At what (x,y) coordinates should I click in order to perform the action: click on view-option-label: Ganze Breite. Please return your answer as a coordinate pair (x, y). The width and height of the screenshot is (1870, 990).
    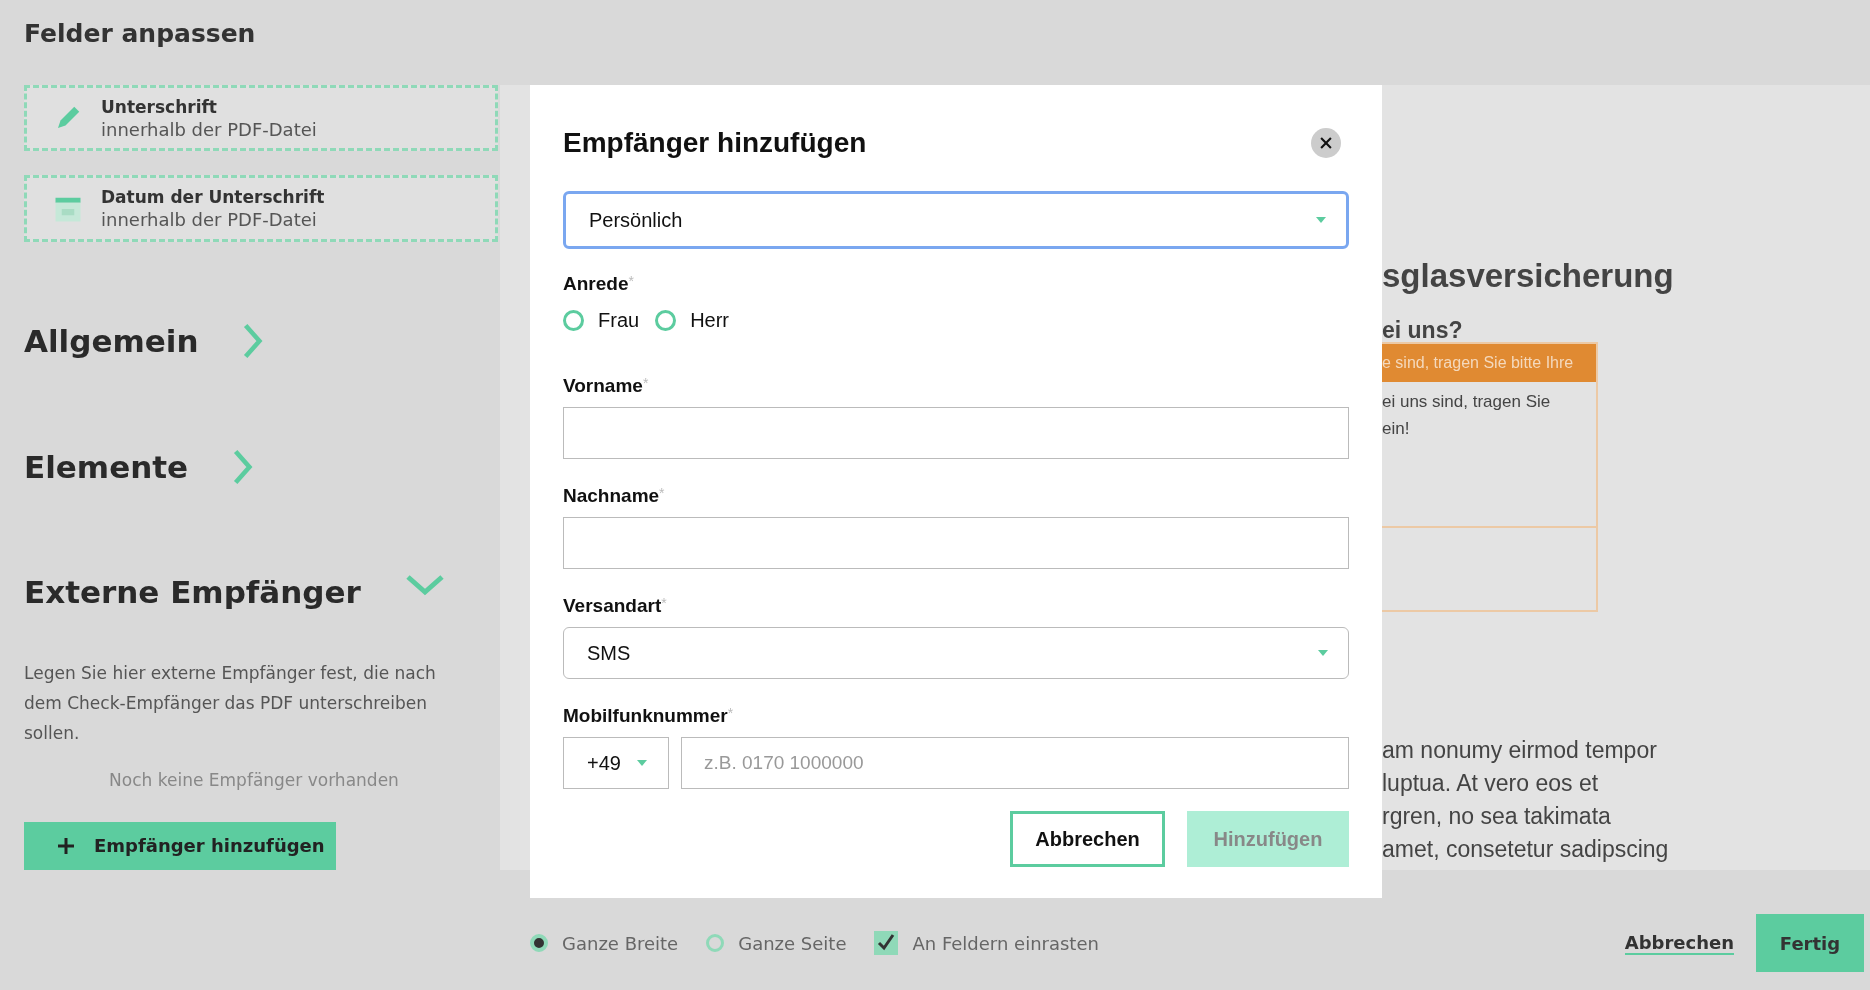
    Looking at the image, I should click on (620, 943).